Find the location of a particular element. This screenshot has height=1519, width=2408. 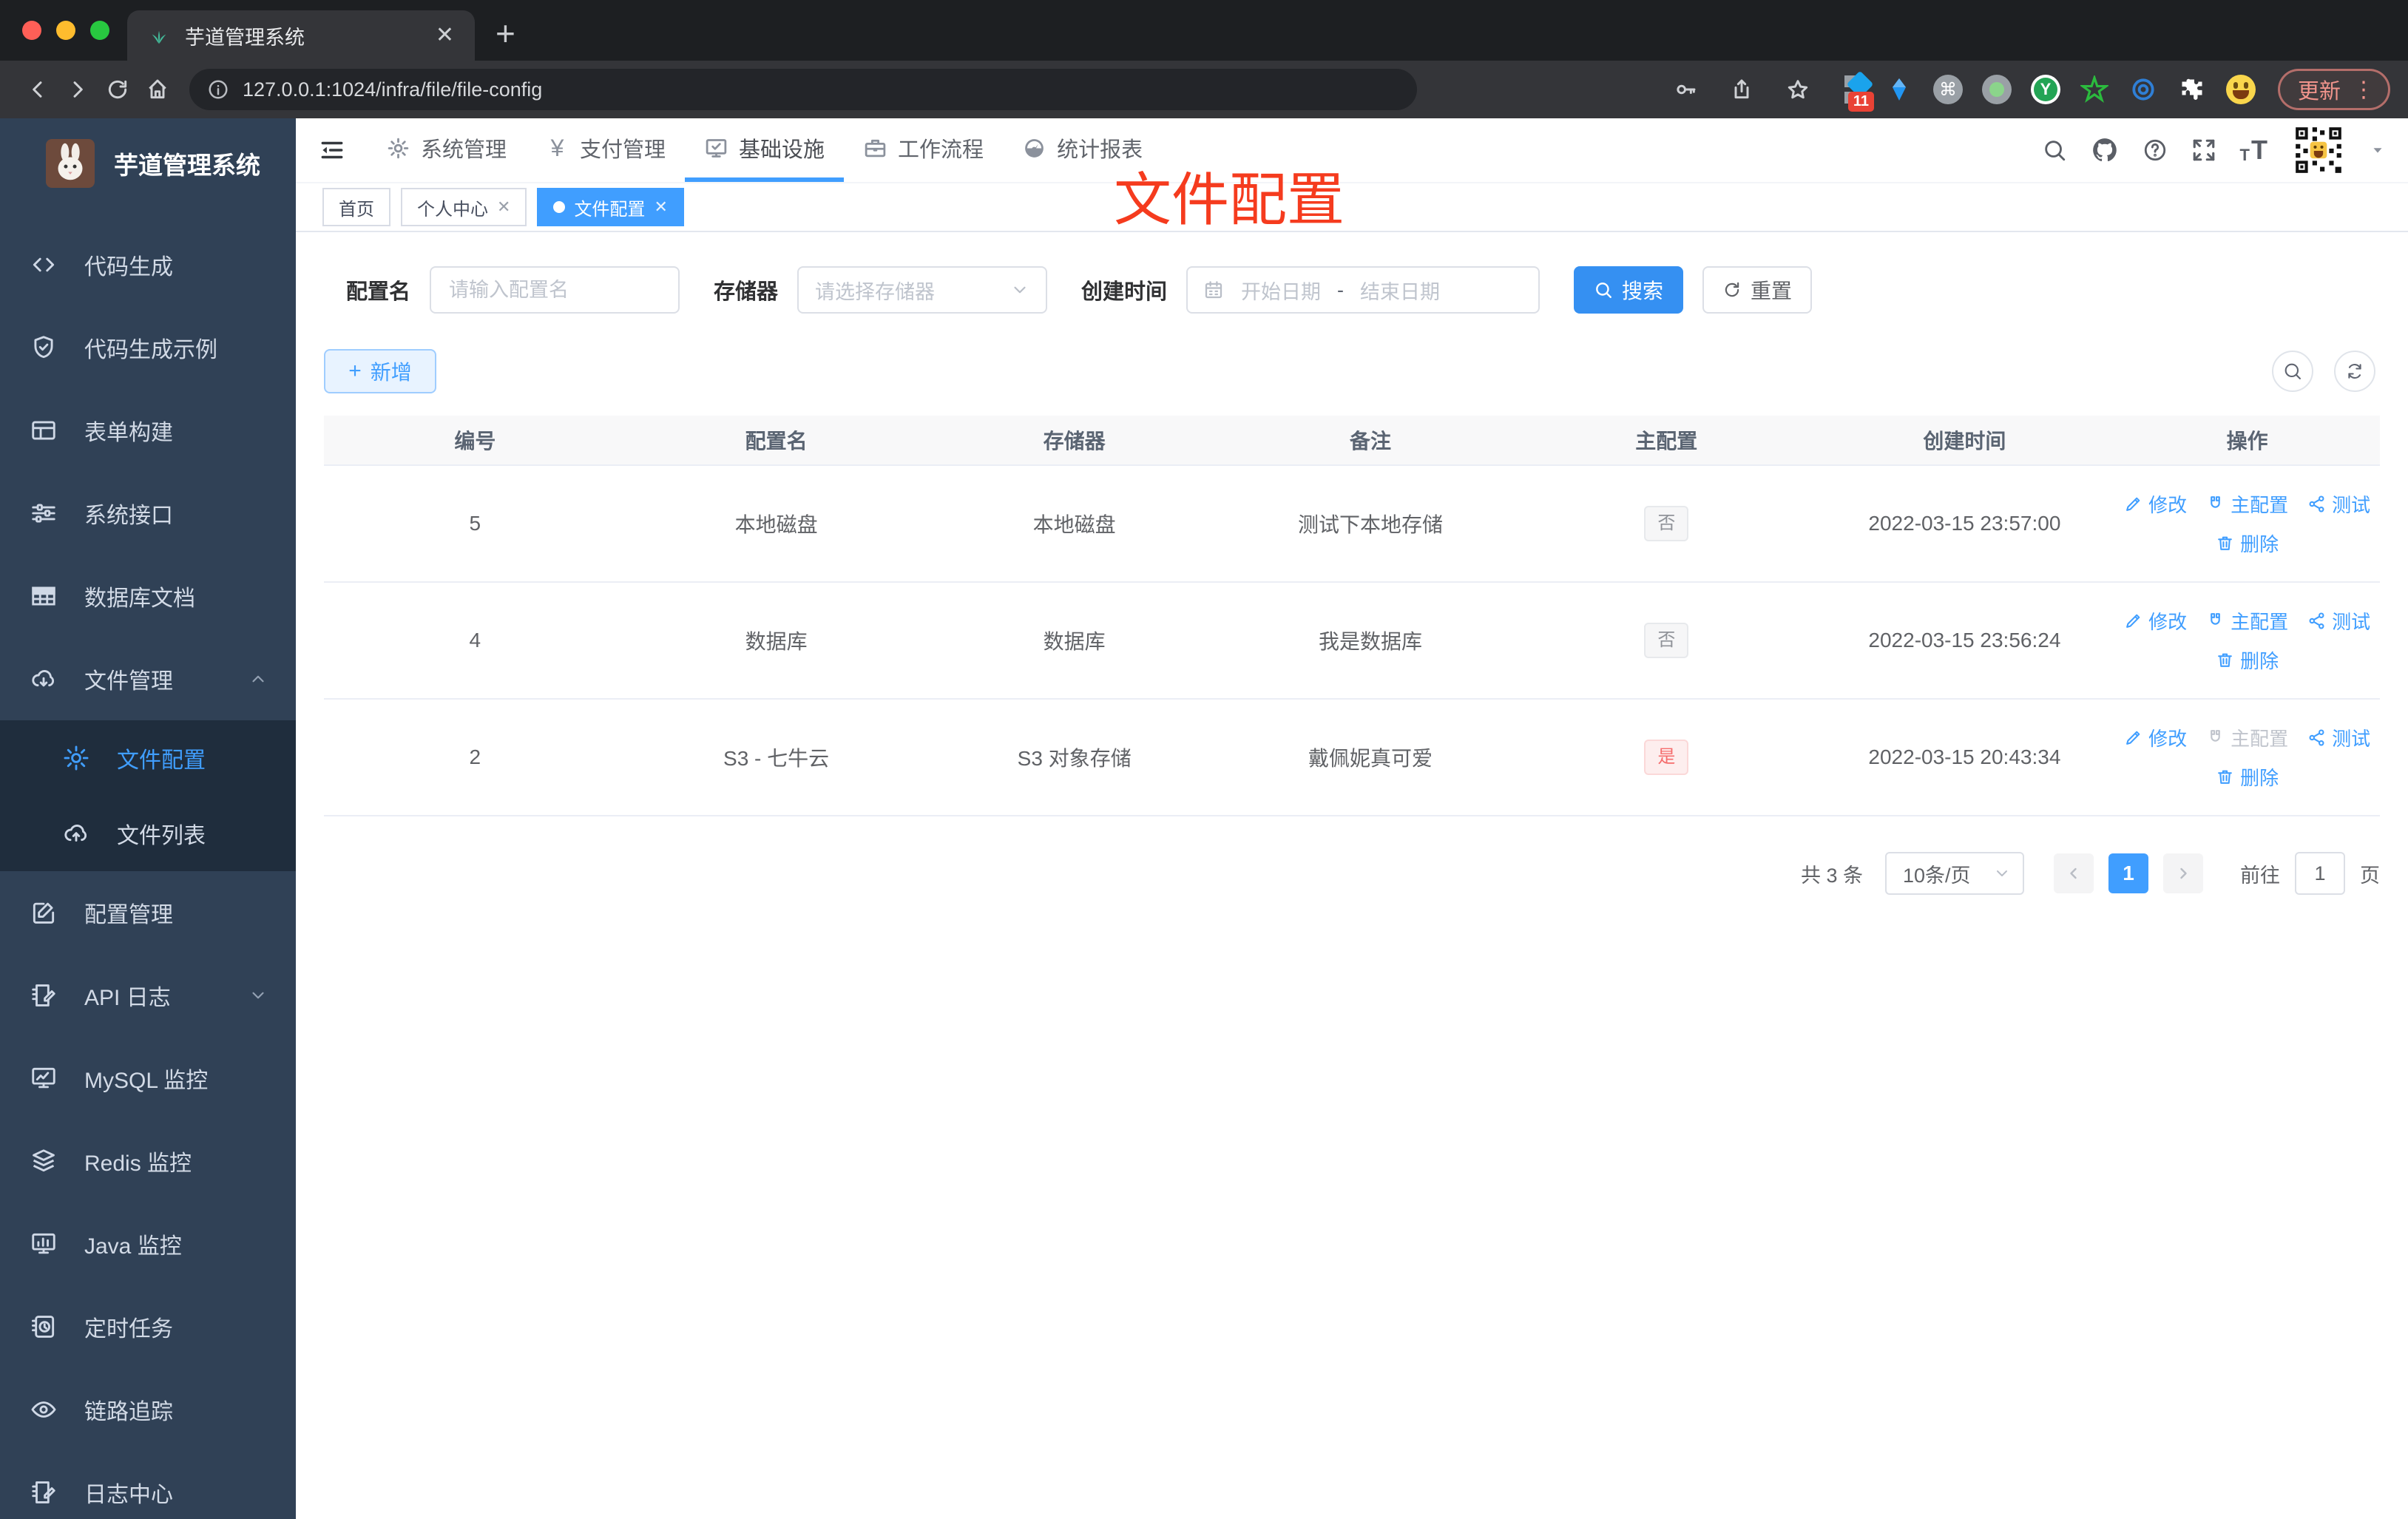

next-page-icon is located at coordinates (2183, 873).